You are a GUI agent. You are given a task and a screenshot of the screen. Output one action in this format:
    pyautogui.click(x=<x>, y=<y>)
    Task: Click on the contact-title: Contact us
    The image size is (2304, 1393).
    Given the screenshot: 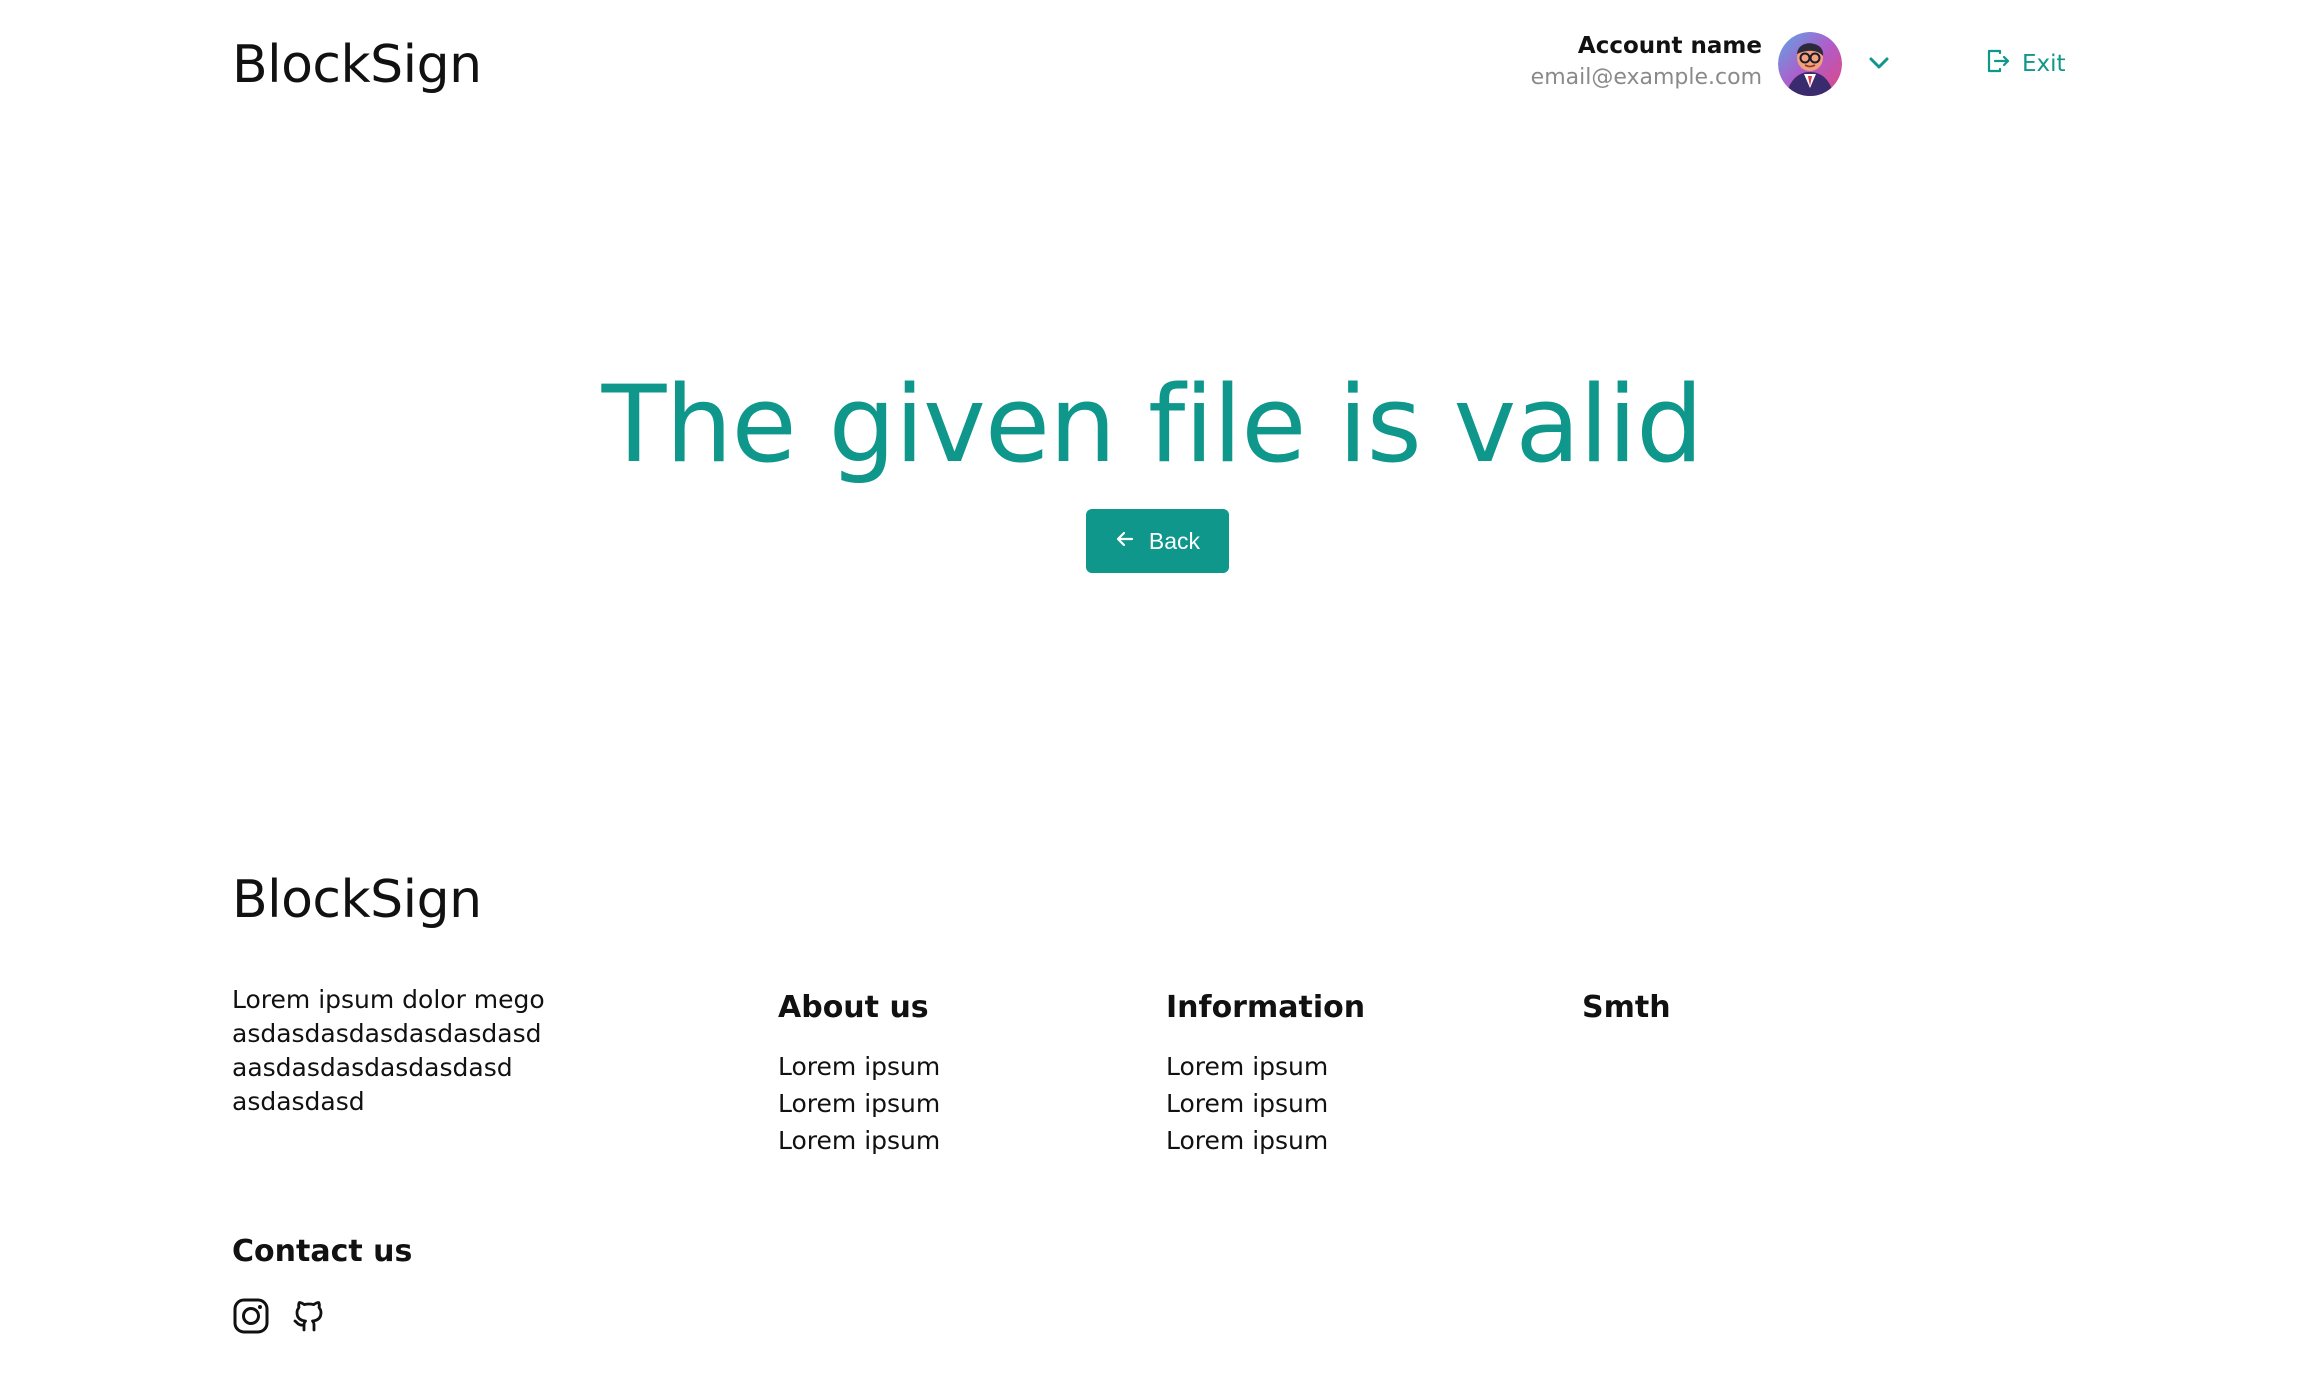 What is the action you would take?
    pyautogui.click(x=322, y=1251)
    